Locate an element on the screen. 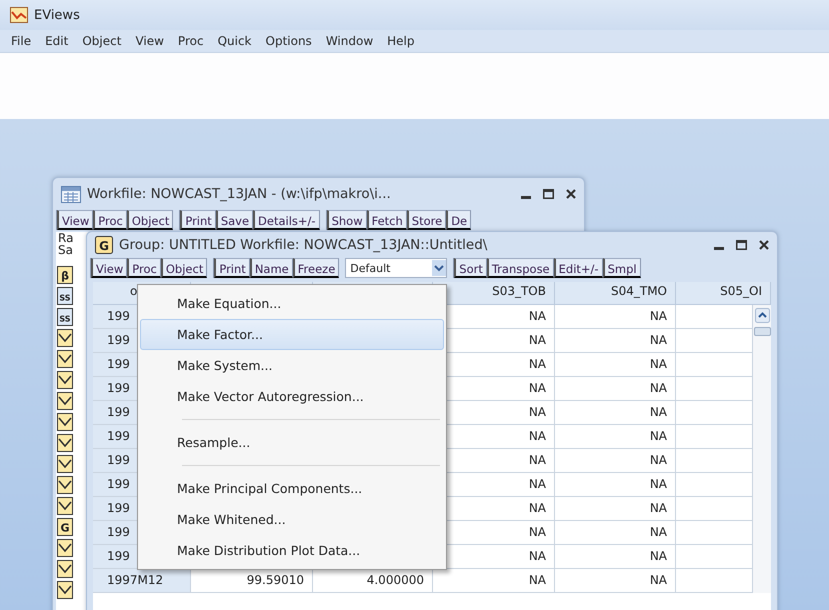 The width and height of the screenshot is (829, 610). sample-label: Sa is located at coordinates (65, 250).